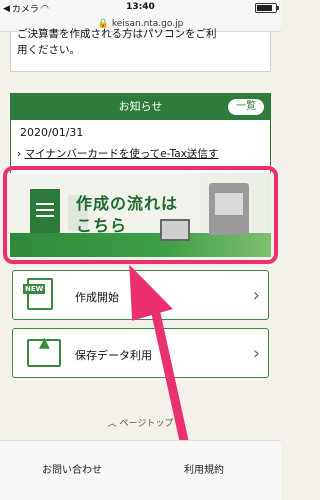 The width and height of the screenshot is (320, 500). Describe the element at coordinates (117, 34) in the screenshot. I see `info-text-line1: ご決算書を作成される方はパソコンをご利` at that location.